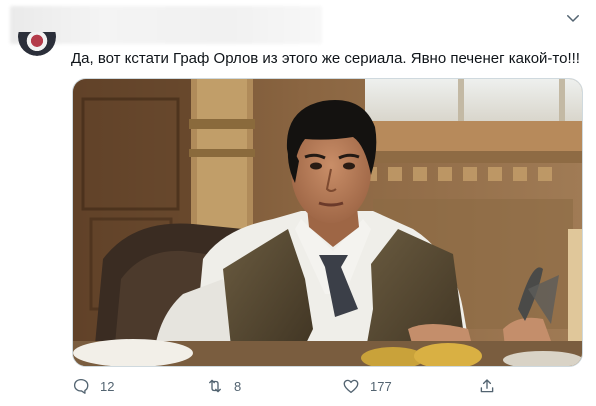 Image resolution: width=596 pixels, height=406 pixels. Describe the element at coordinates (81, 386) in the screenshot. I see `speech-bubble-icon` at that location.